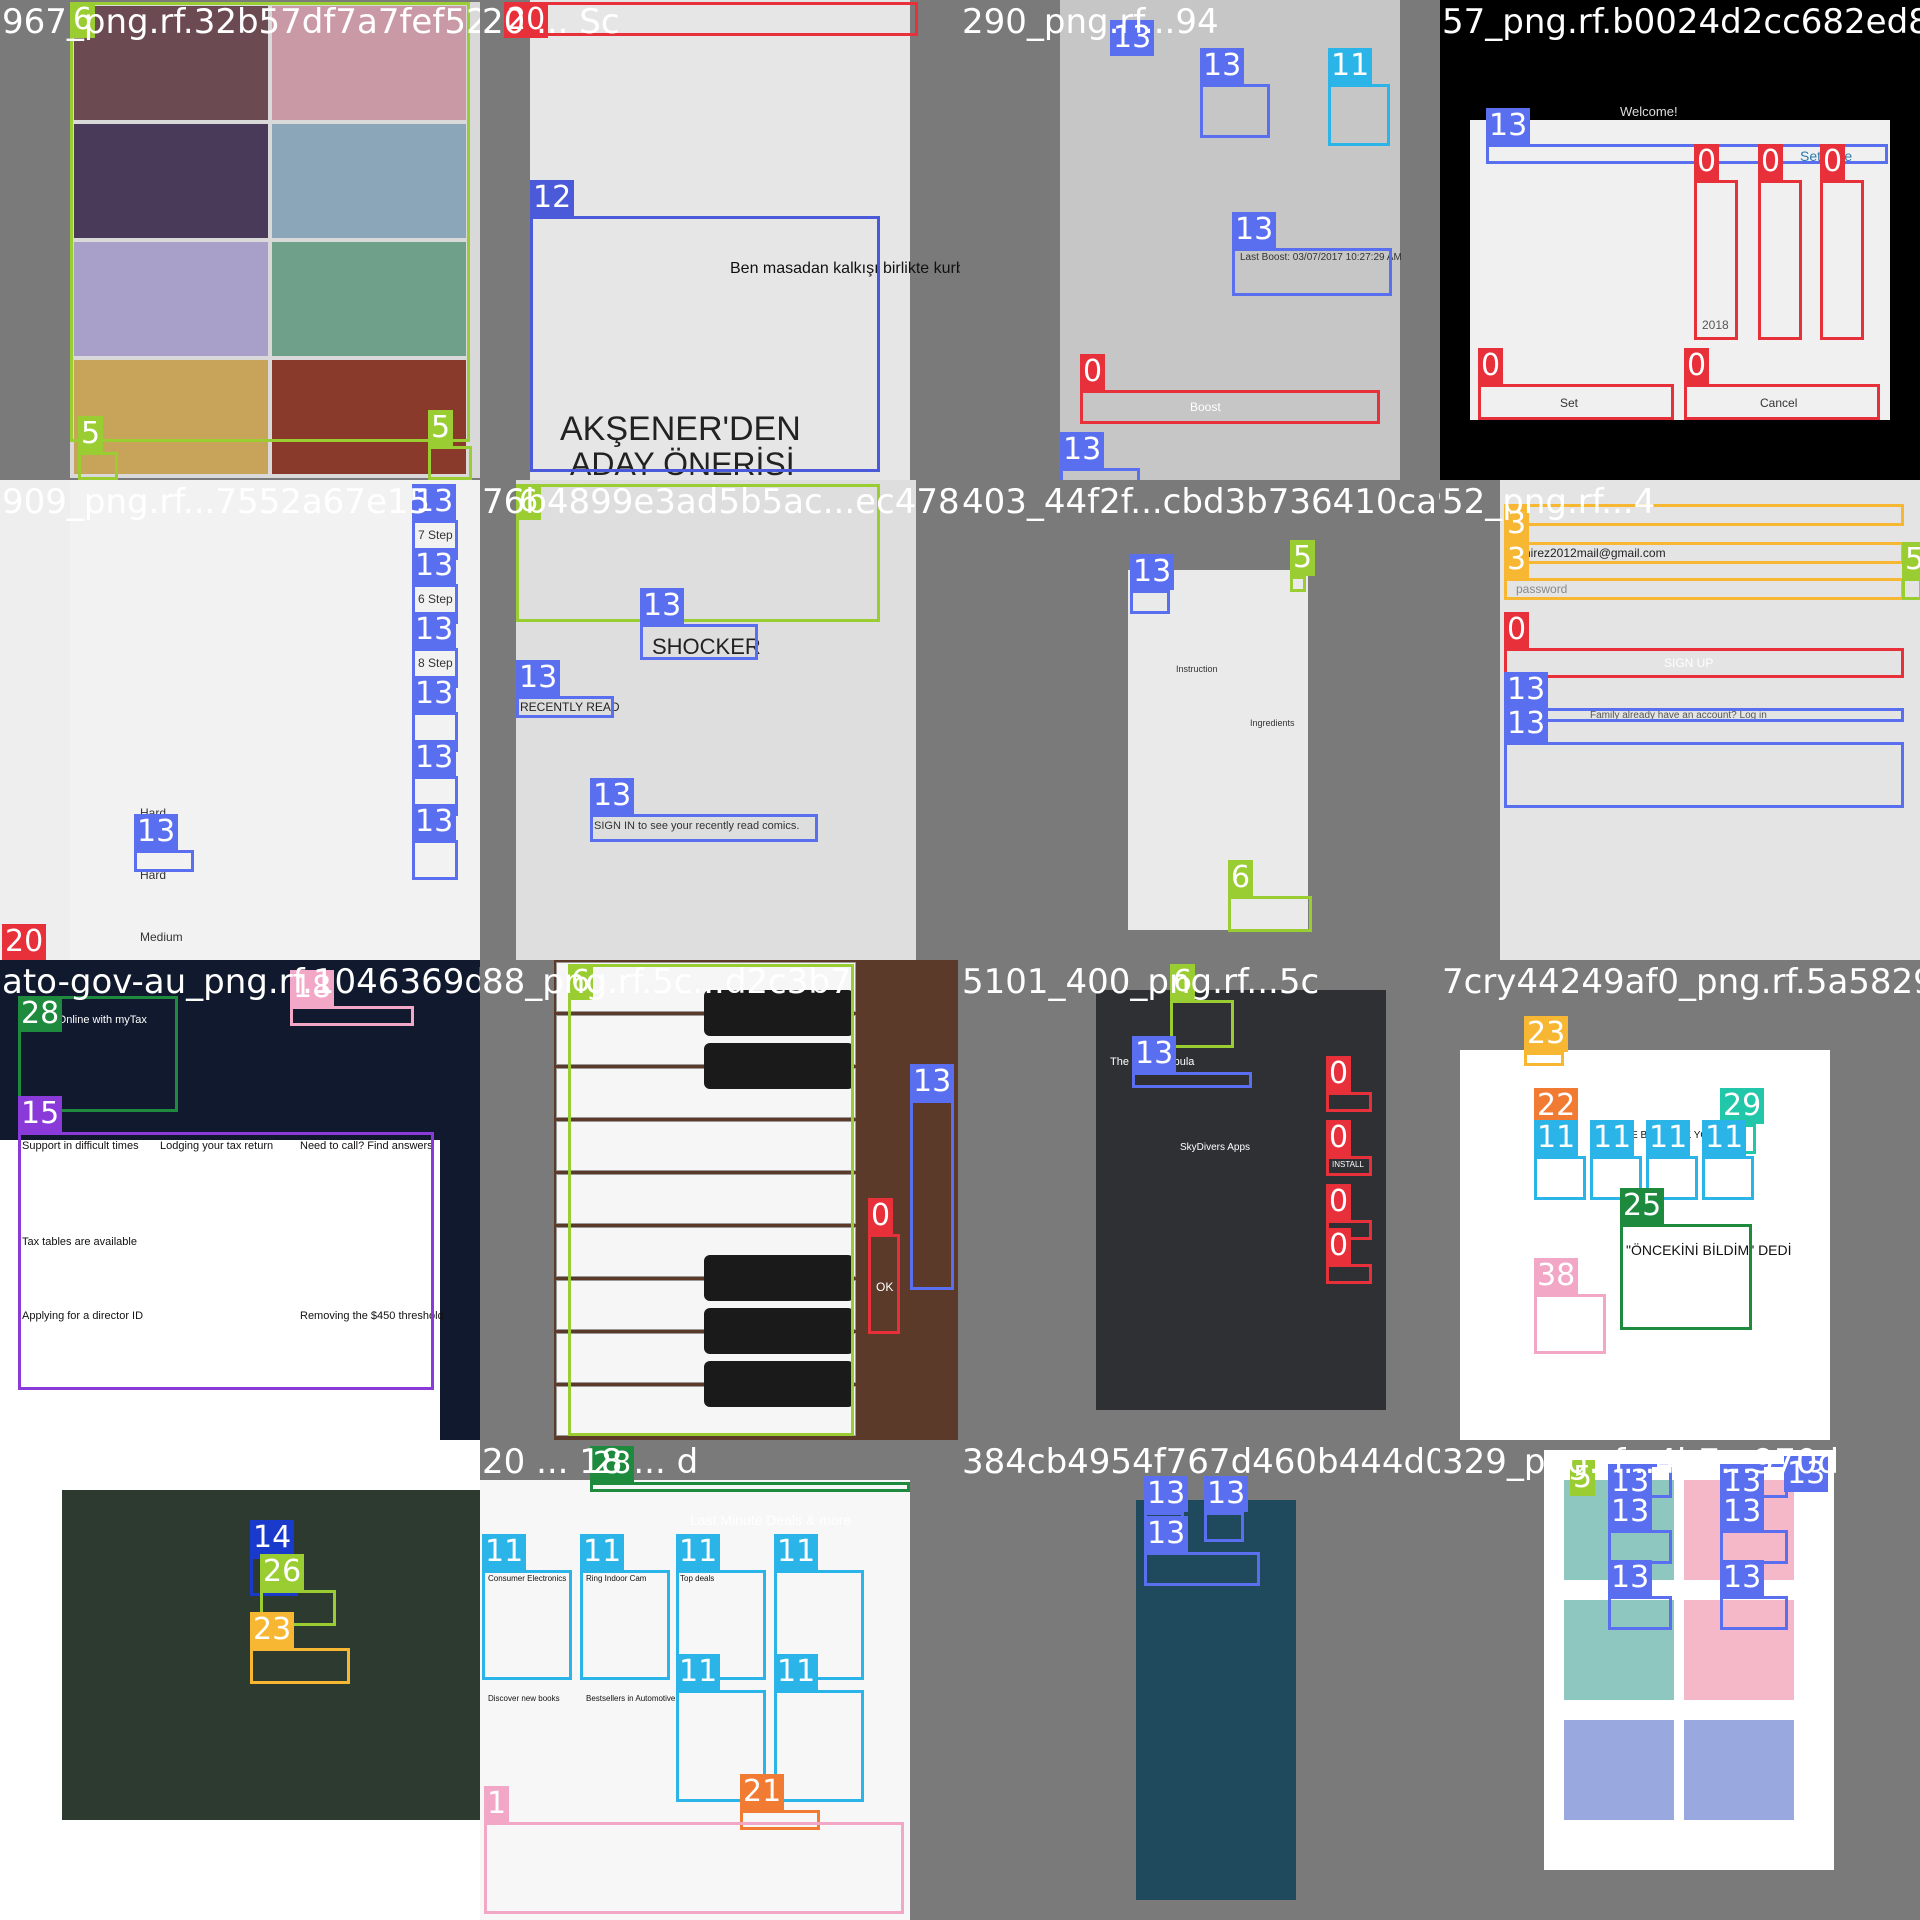  Describe the element at coordinates (216, 502) in the screenshot. I see `tile-caption: 909_png.rf...7552a67e15` at that location.